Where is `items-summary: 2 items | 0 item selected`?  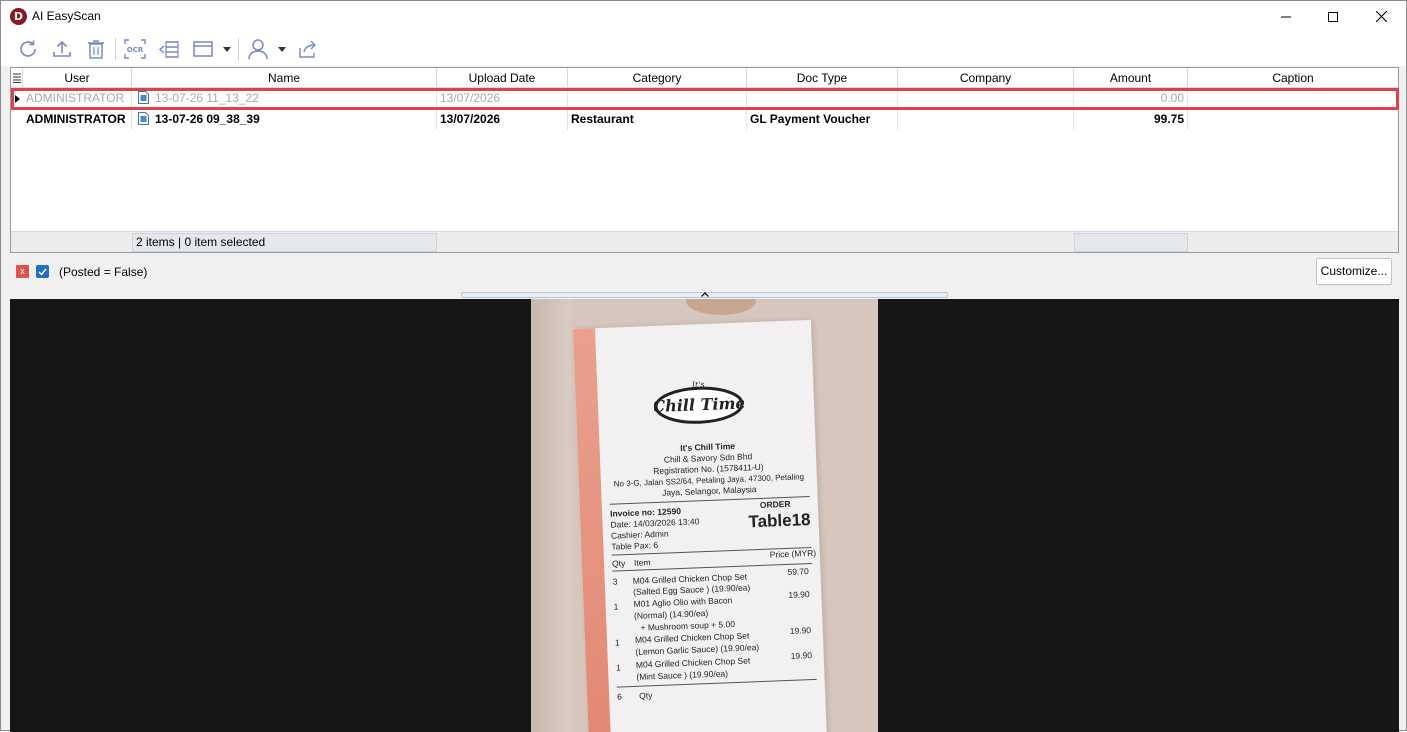 items-summary: 2 items | 0 item selected is located at coordinates (201, 242).